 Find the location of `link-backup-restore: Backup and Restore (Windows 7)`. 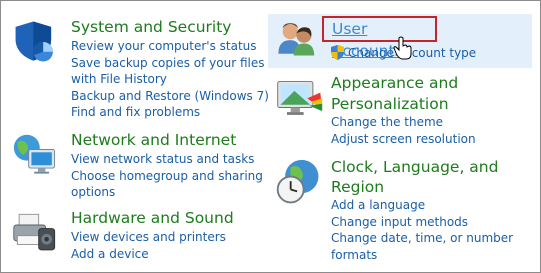

link-backup-restore: Backup and Restore (Windows 7) is located at coordinates (170, 96).